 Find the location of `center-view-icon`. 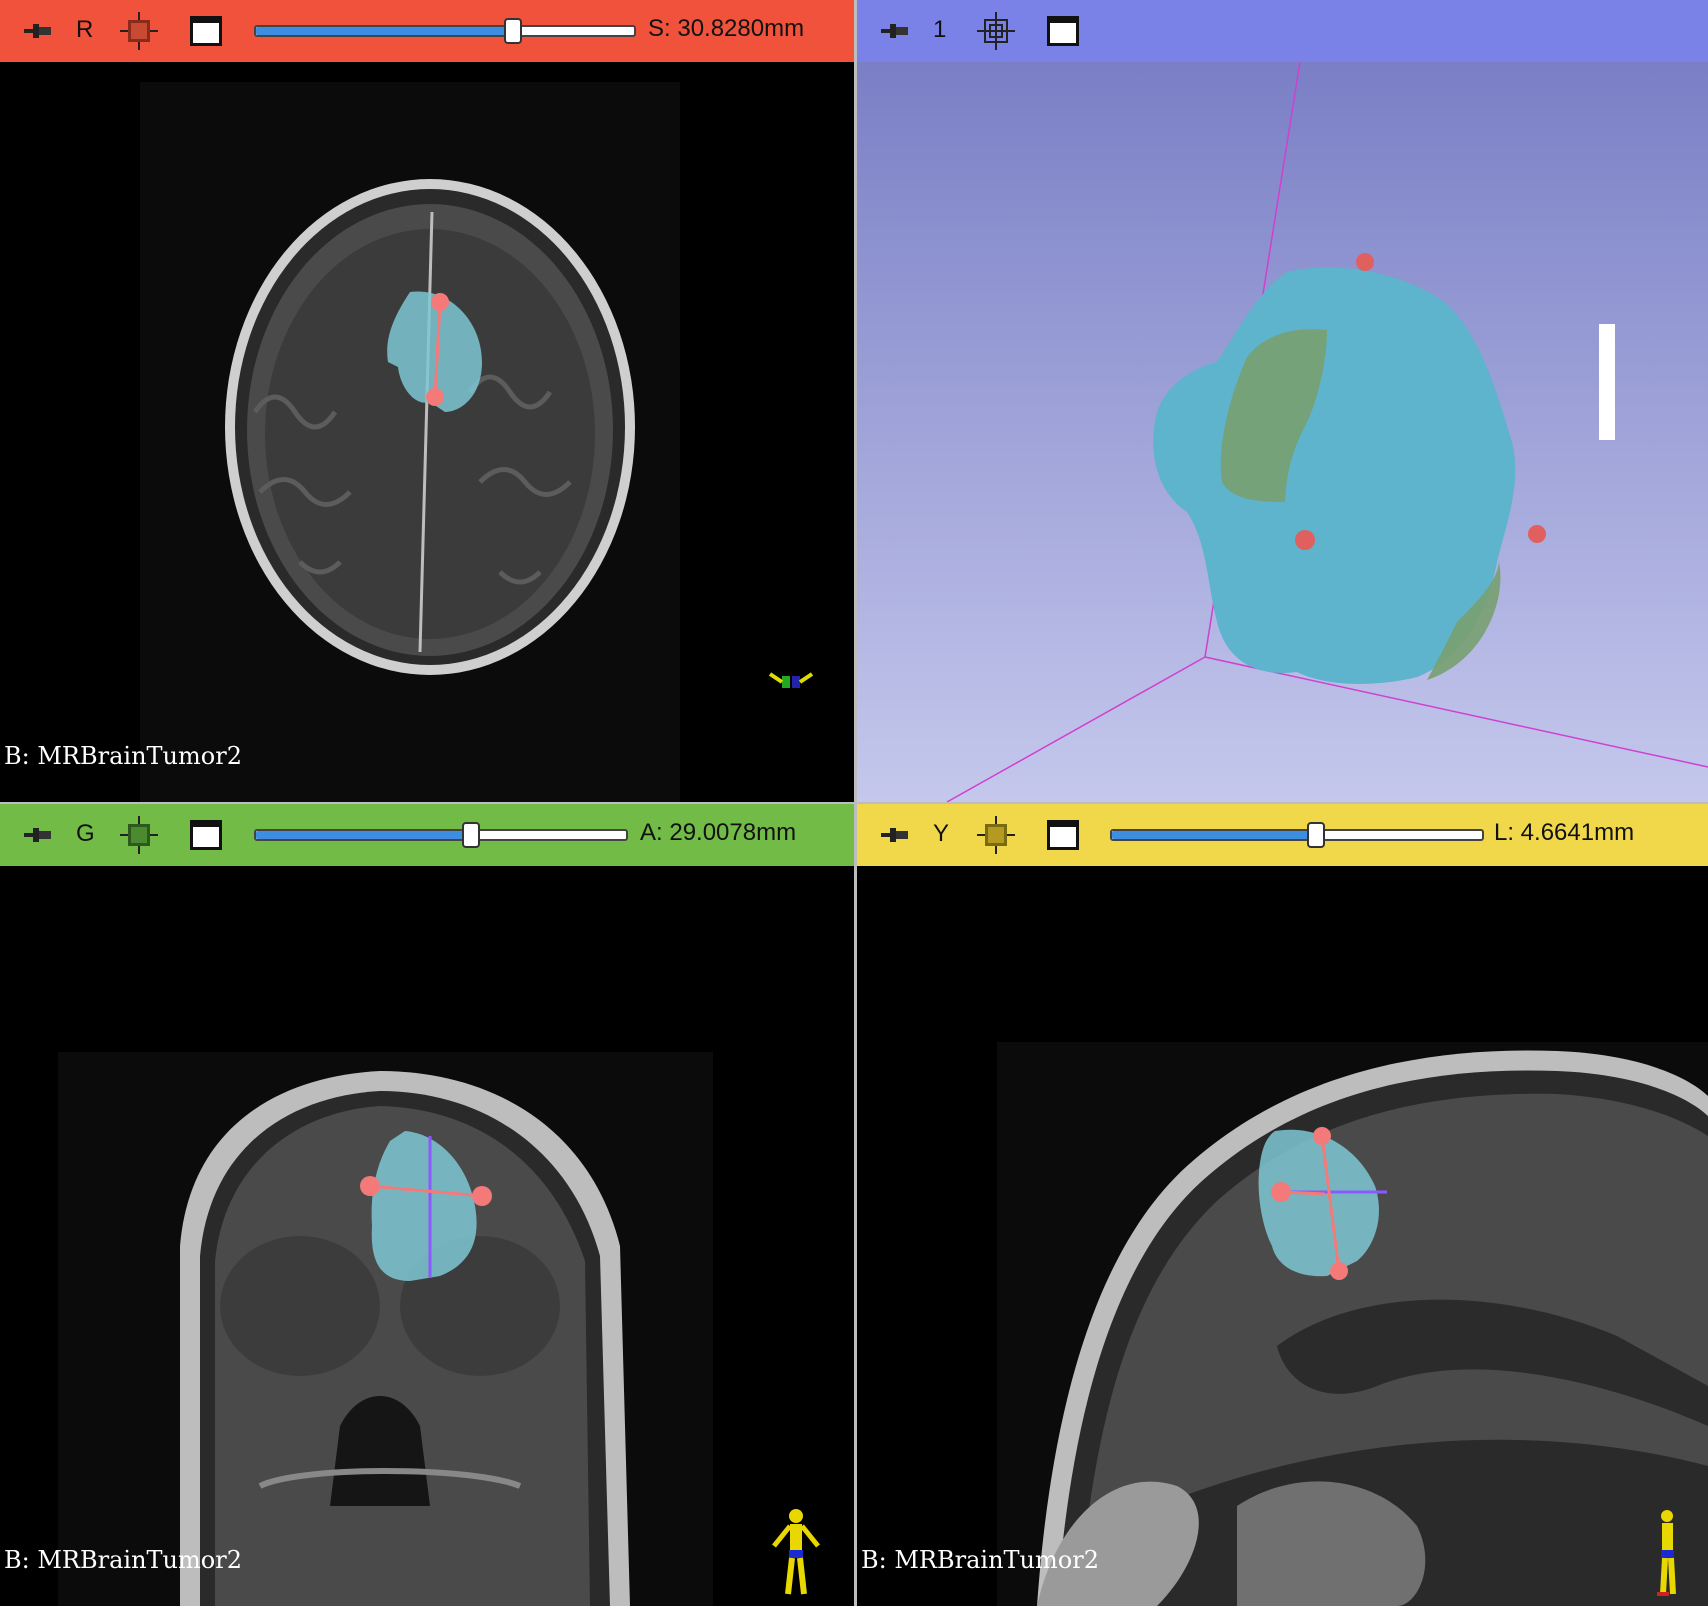

center-view-icon is located at coordinates (996, 31).